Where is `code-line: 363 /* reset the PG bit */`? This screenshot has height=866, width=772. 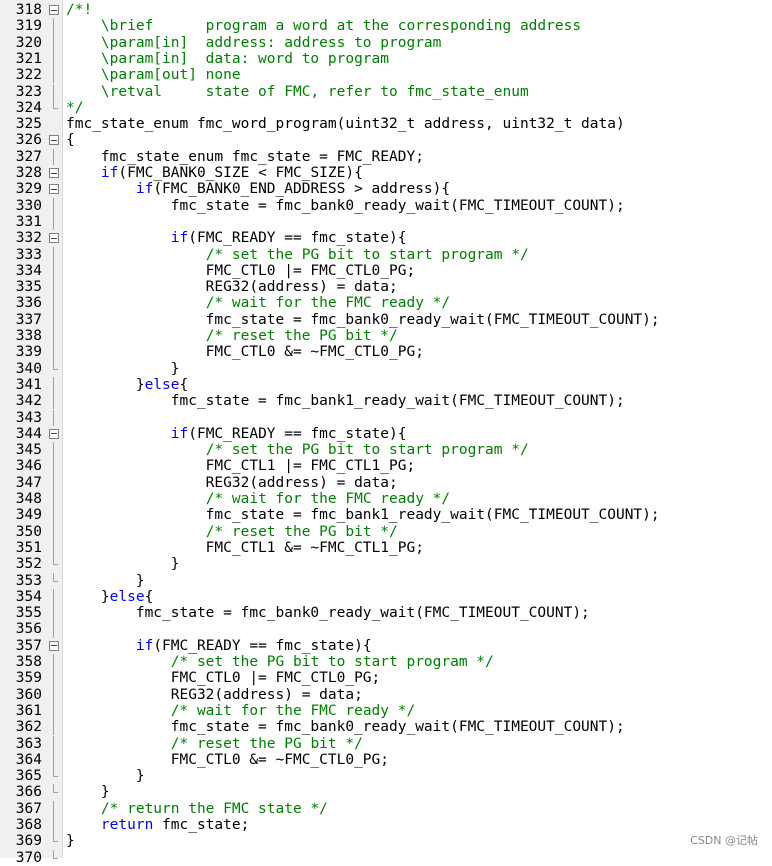
code-line: 363 /* reset the PG bit */ is located at coordinates (386, 743).